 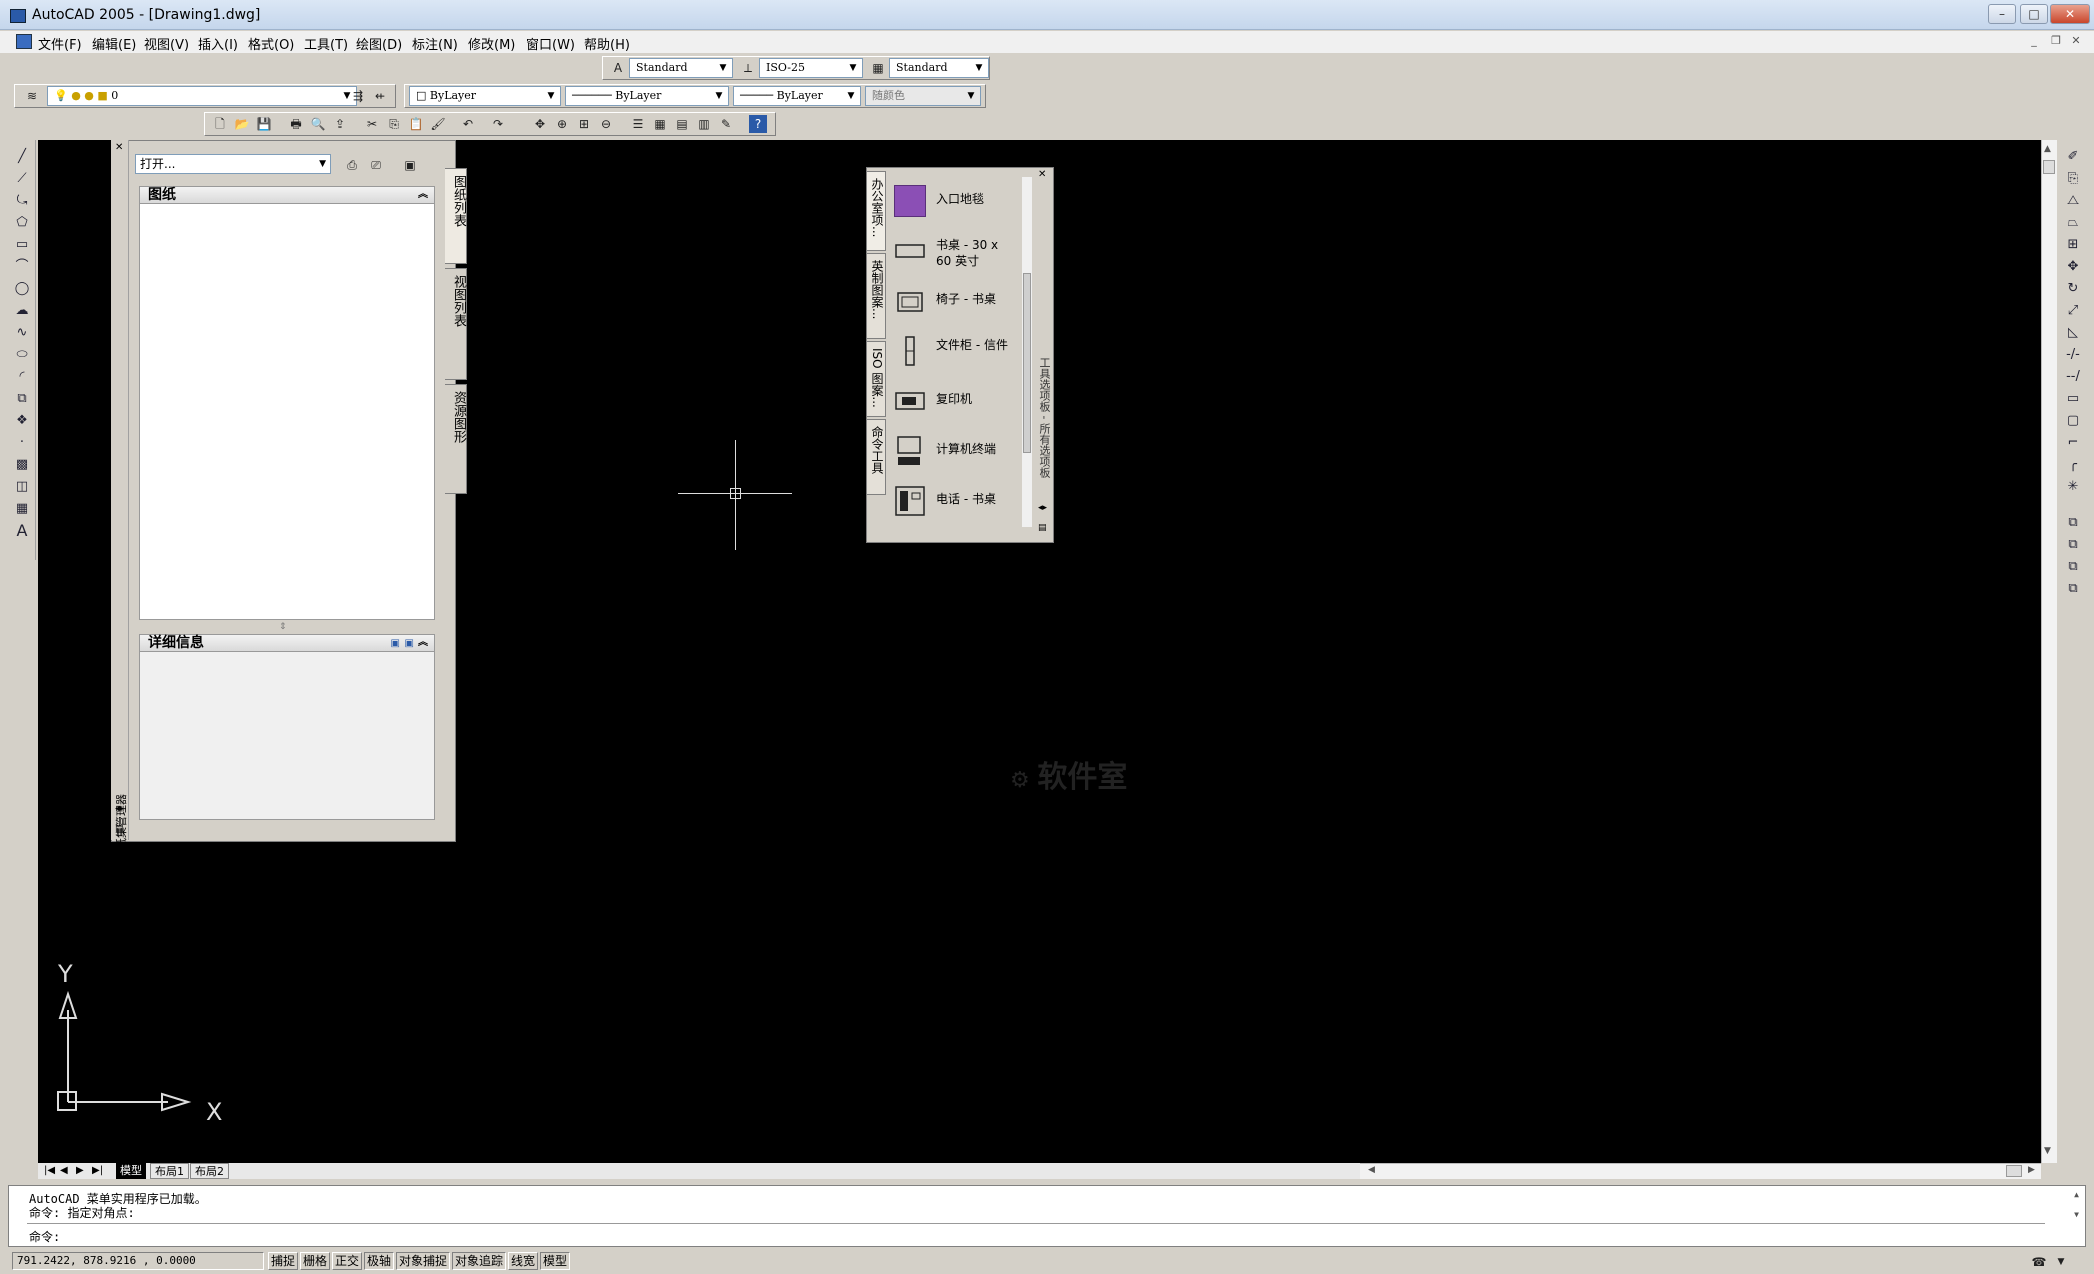 I want to click on rotate-icon: ↻, so click(x=2073, y=289).